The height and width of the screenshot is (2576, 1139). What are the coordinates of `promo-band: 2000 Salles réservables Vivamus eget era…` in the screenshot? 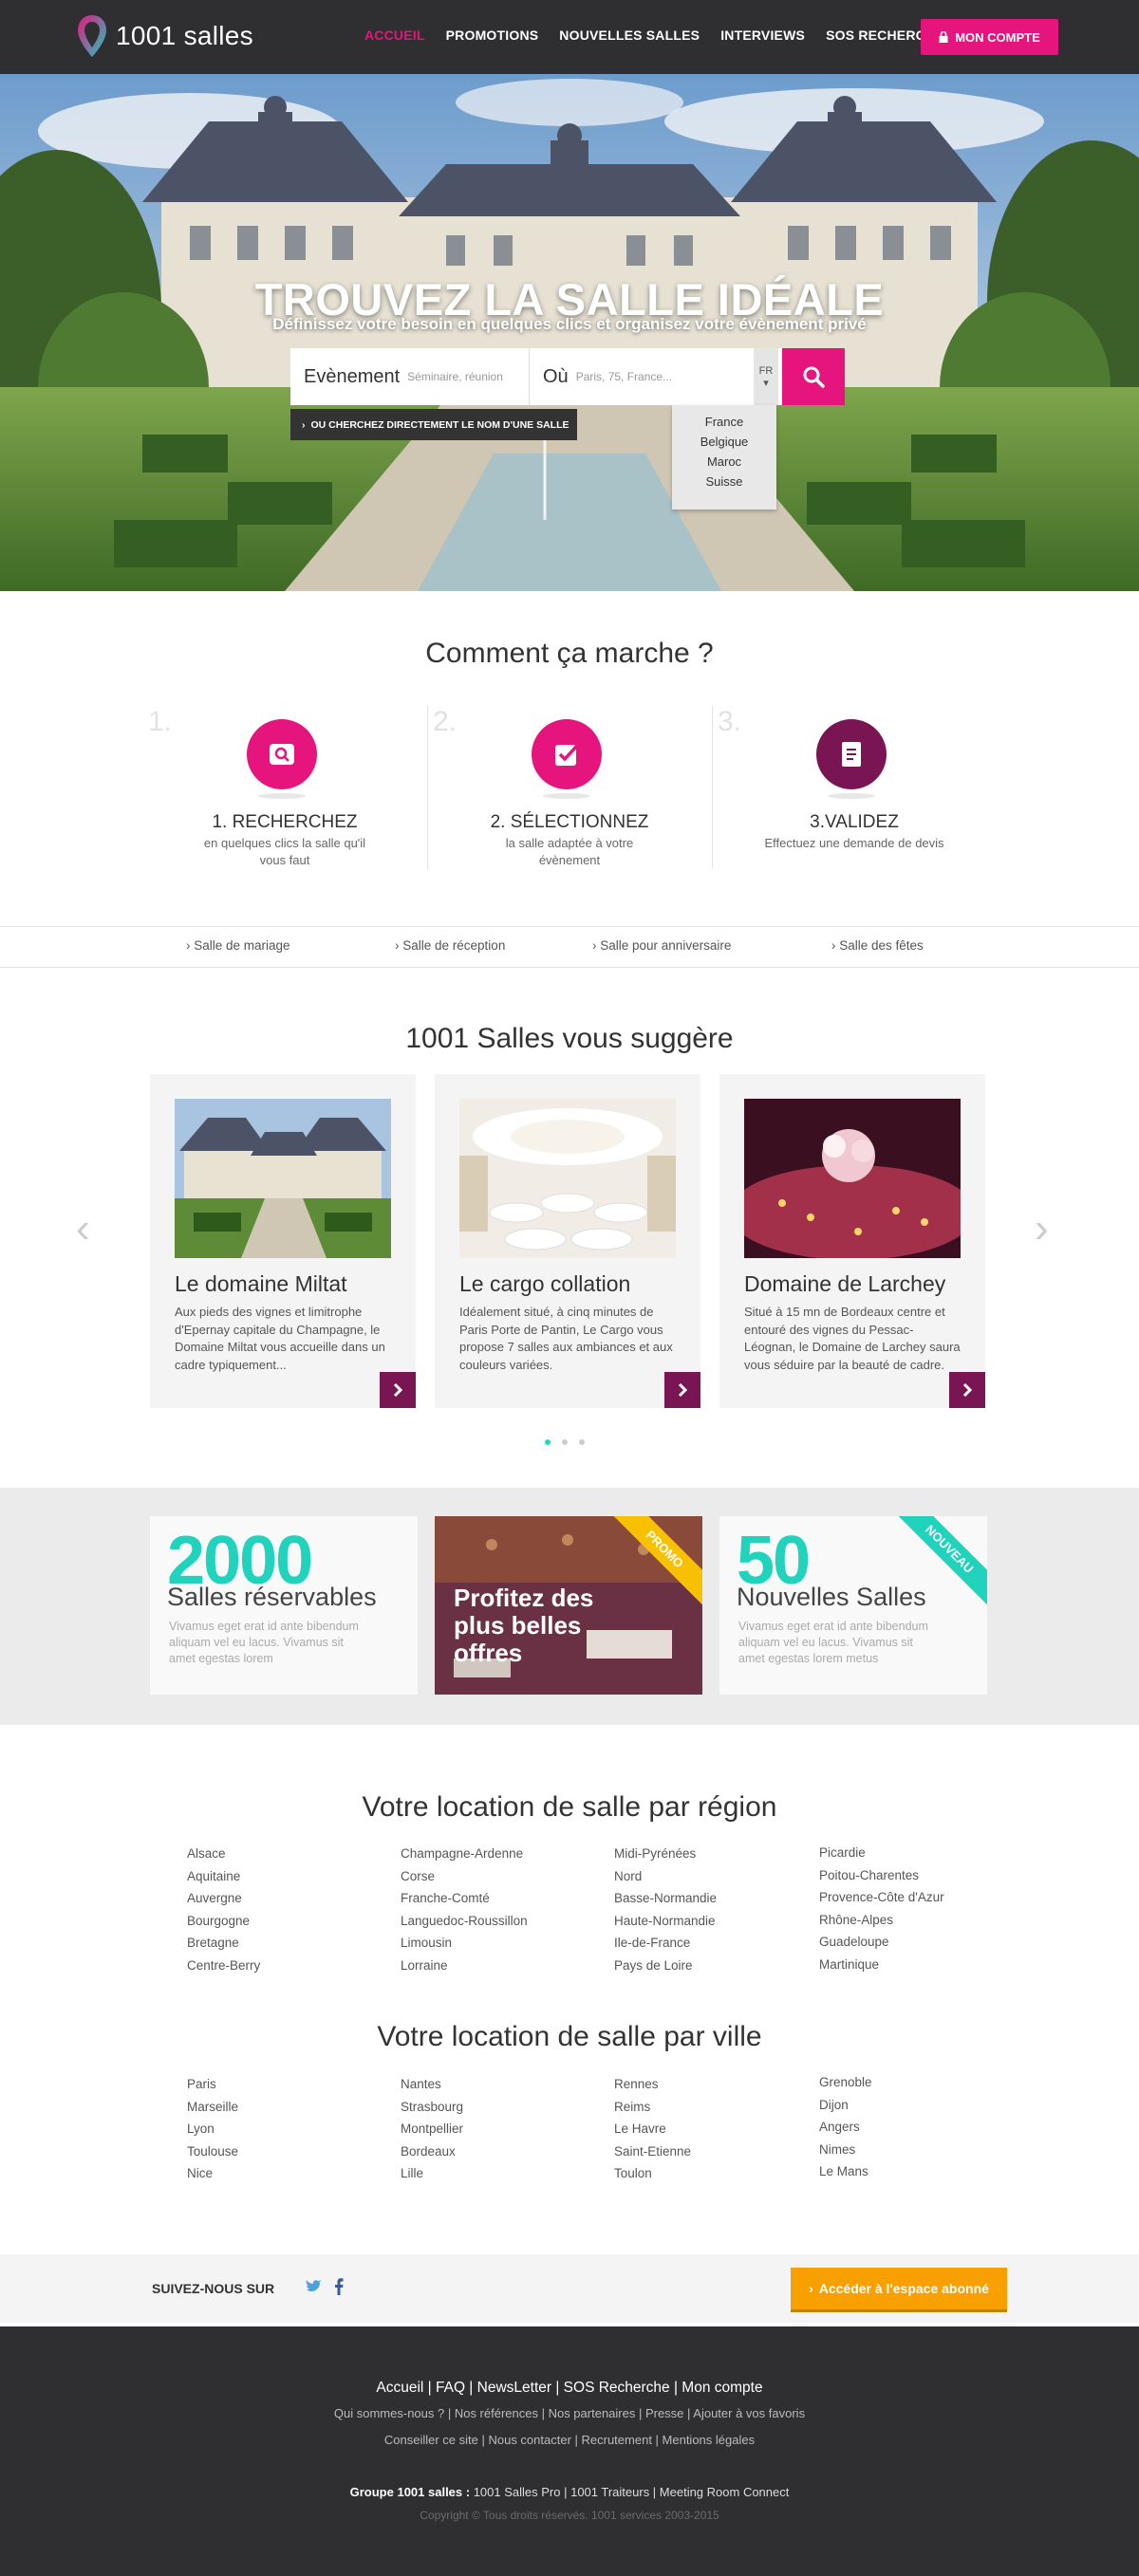 It's located at (569, 1606).